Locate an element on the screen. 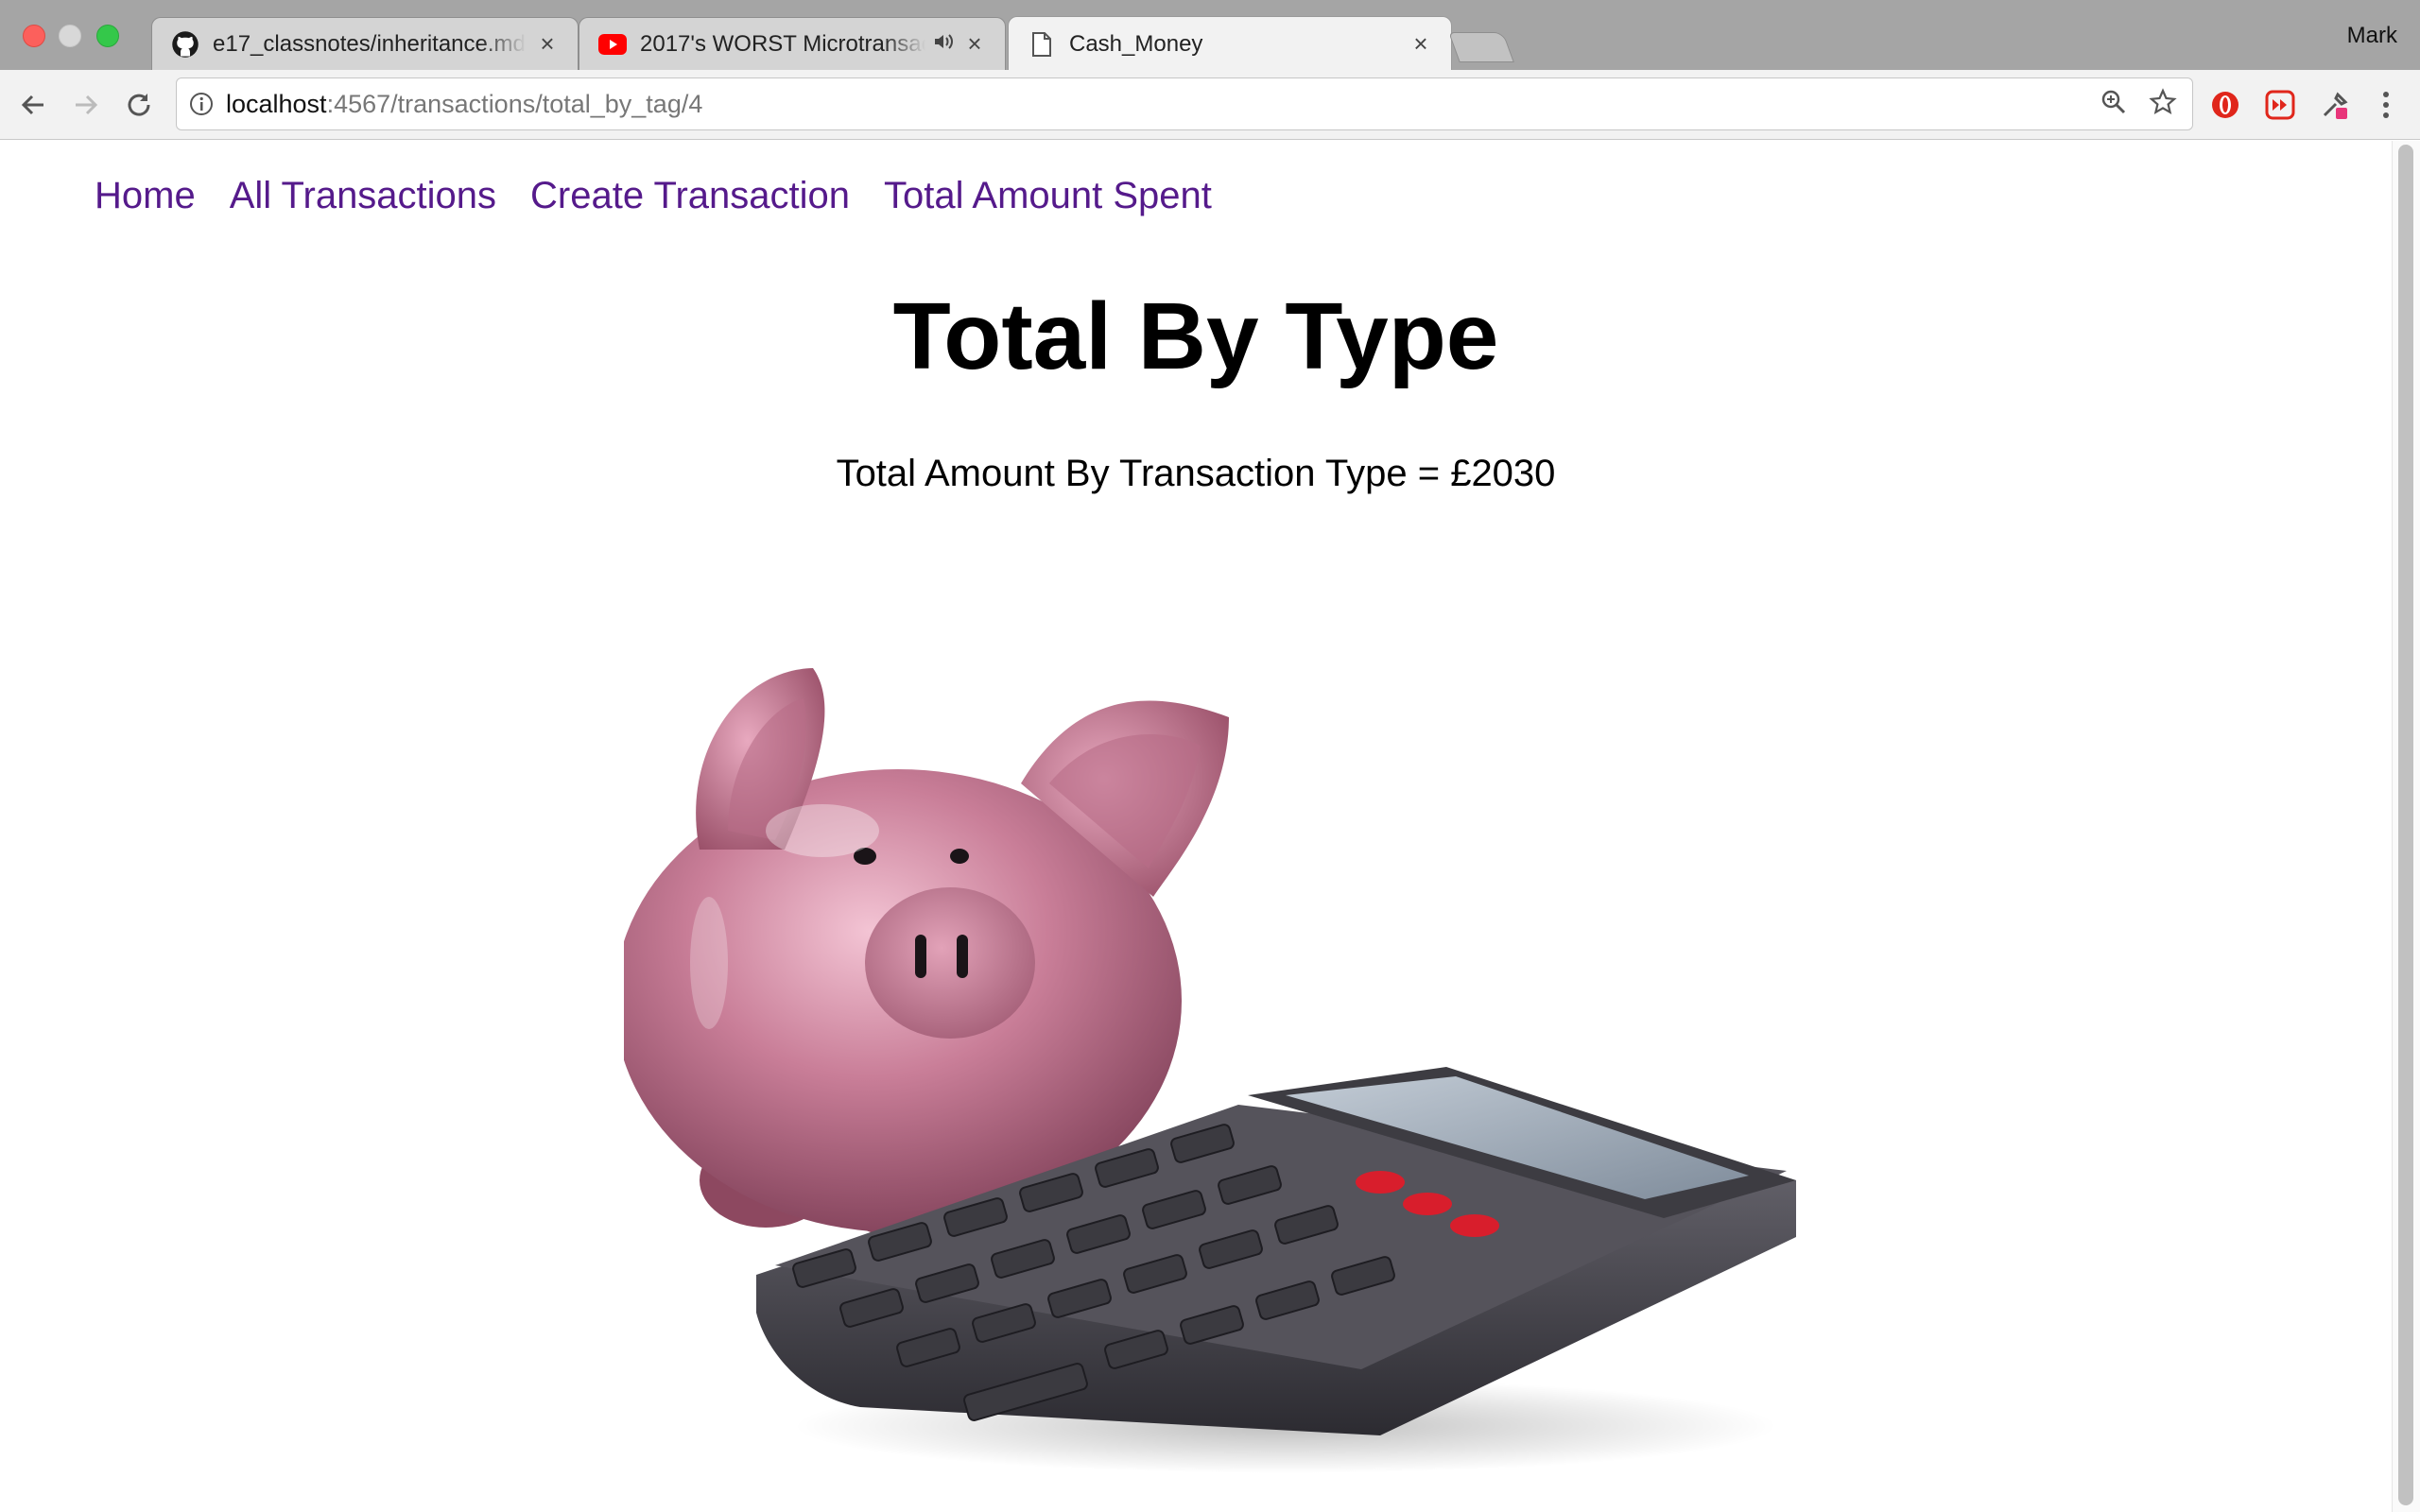 The height and width of the screenshot is (1512, 2420). zoom-window-button is located at coordinates (107, 36).